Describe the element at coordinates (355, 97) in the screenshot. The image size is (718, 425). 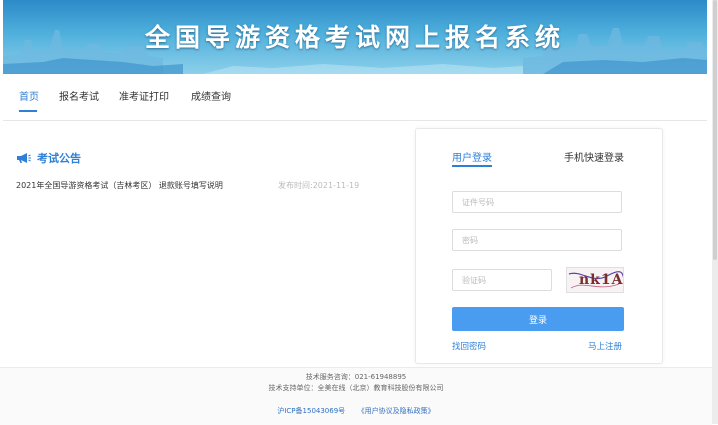
I see `main-nav: 首页 报名考试 准考证打印 成绩查询` at that location.